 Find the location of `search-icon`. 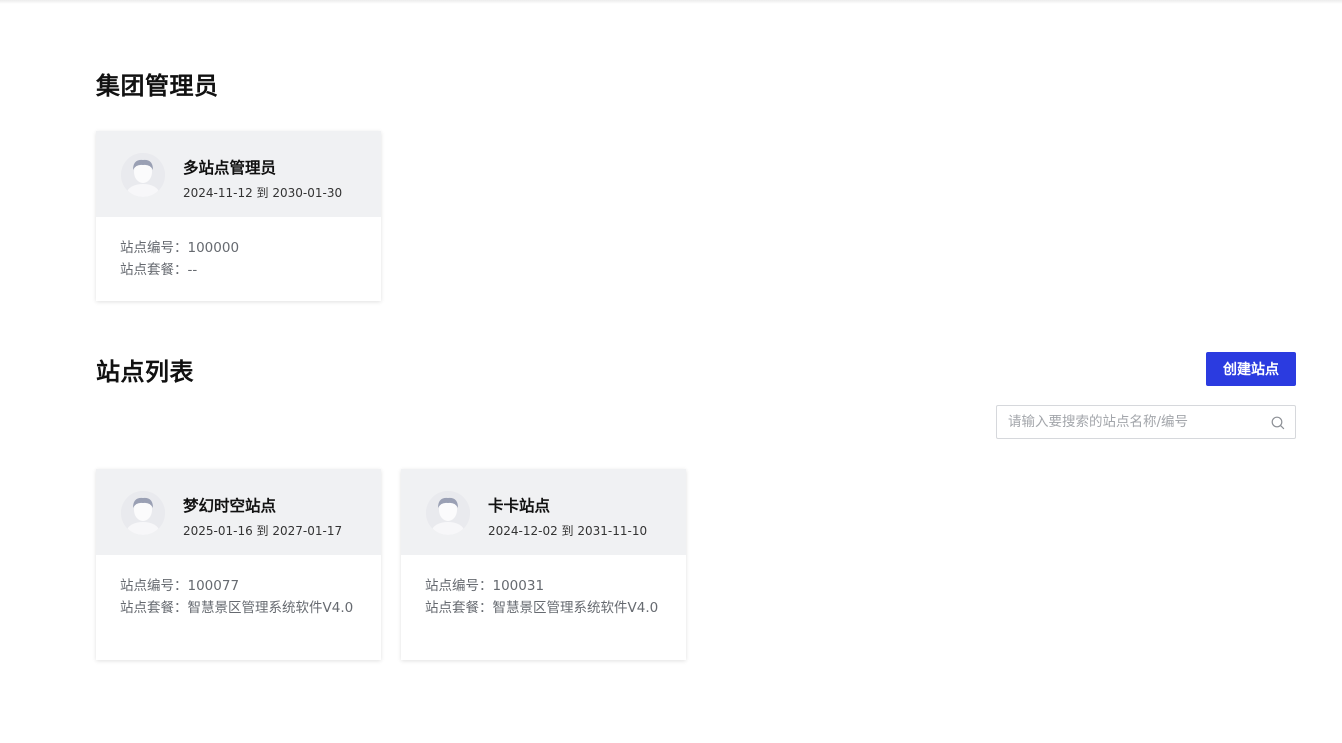

search-icon is located at coordinates (1278, 422).